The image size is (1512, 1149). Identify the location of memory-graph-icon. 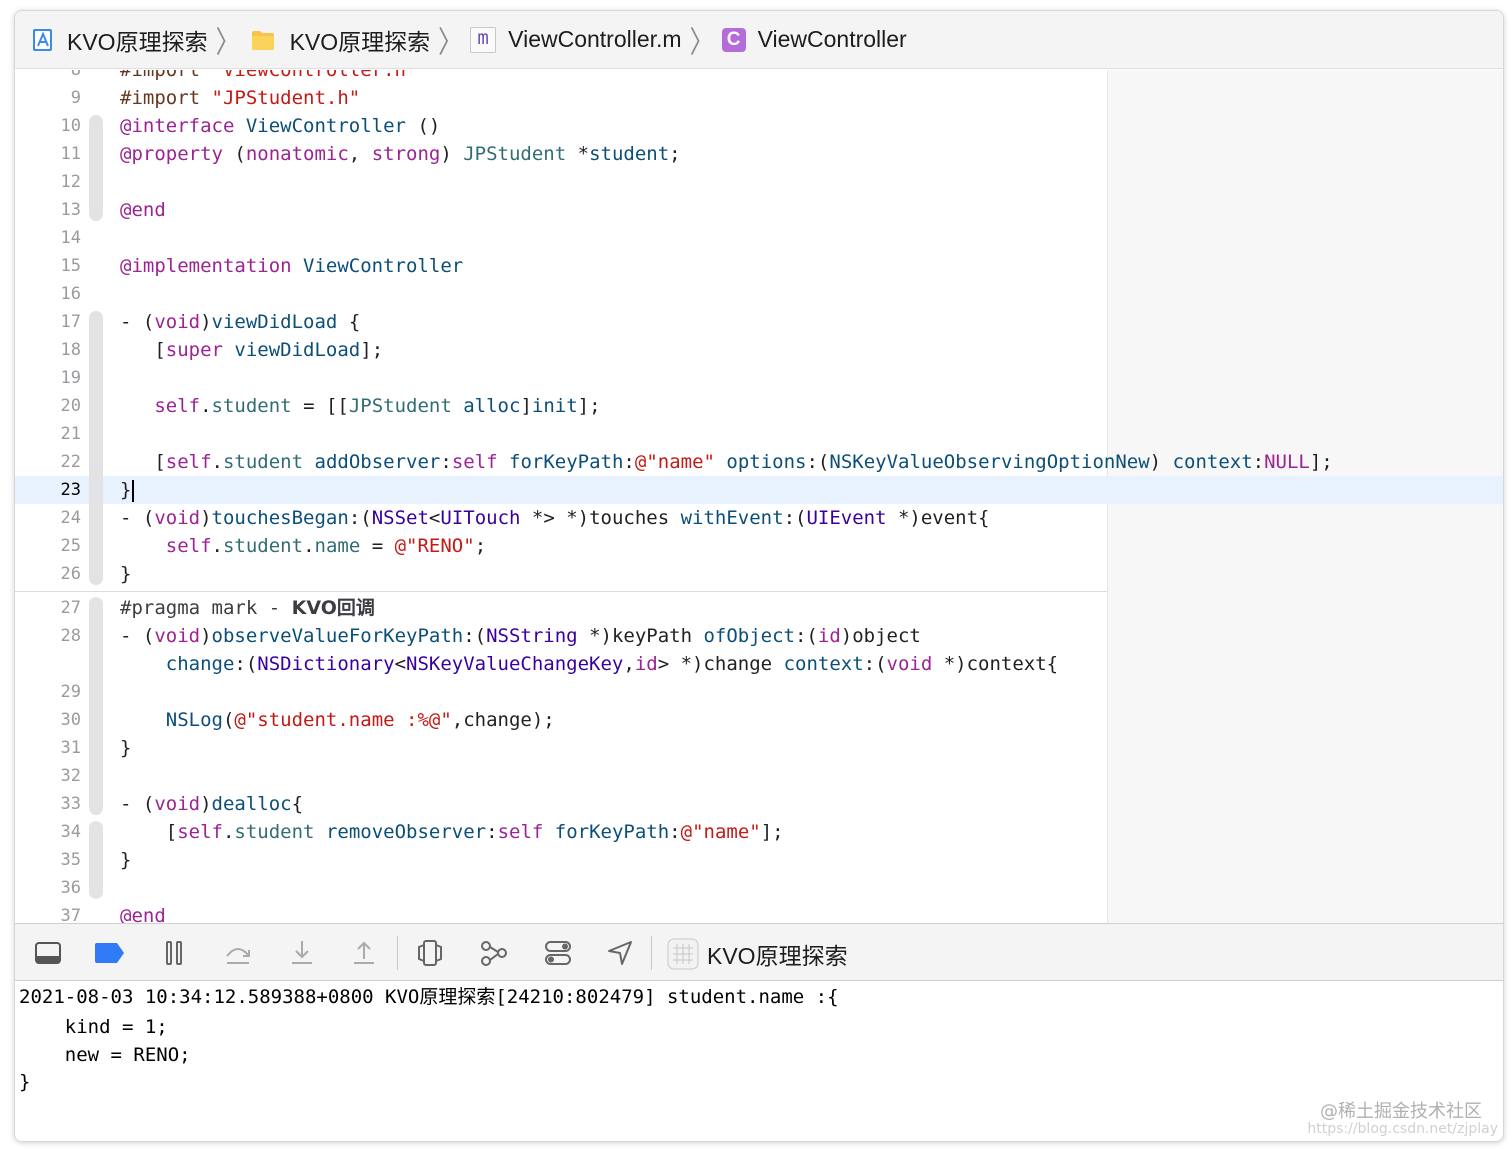
(494, 953).